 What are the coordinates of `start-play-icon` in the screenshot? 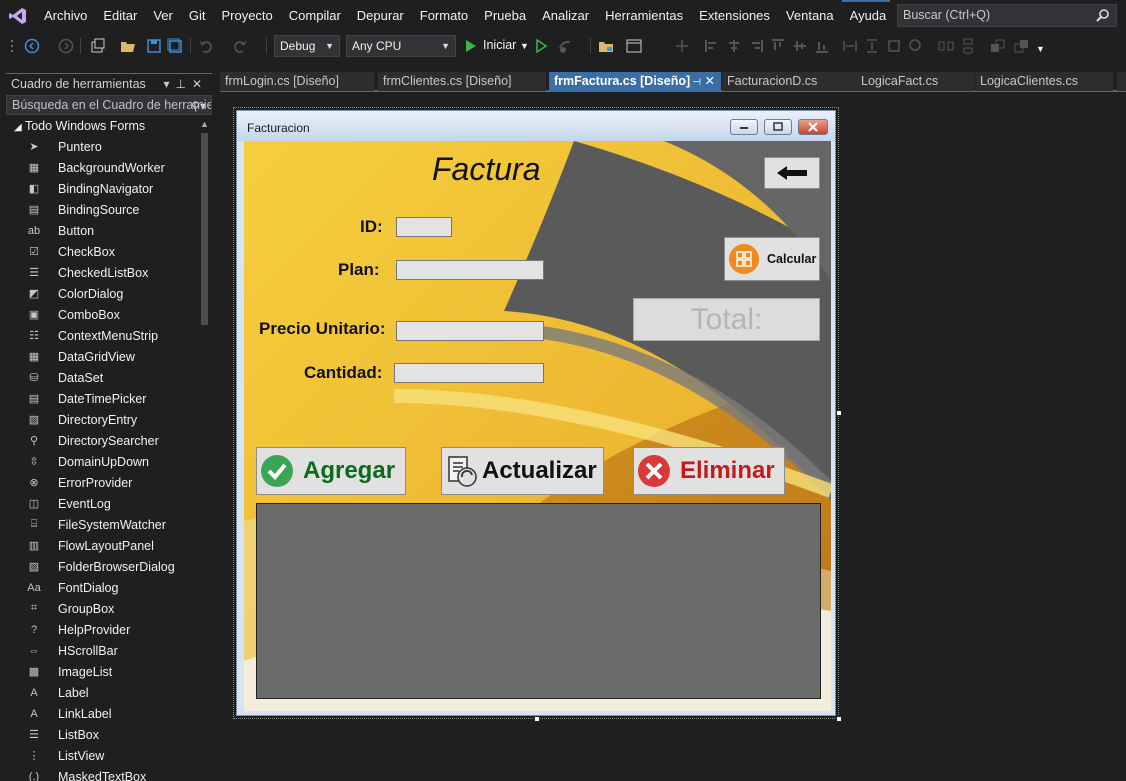 It's located at (472, 46).